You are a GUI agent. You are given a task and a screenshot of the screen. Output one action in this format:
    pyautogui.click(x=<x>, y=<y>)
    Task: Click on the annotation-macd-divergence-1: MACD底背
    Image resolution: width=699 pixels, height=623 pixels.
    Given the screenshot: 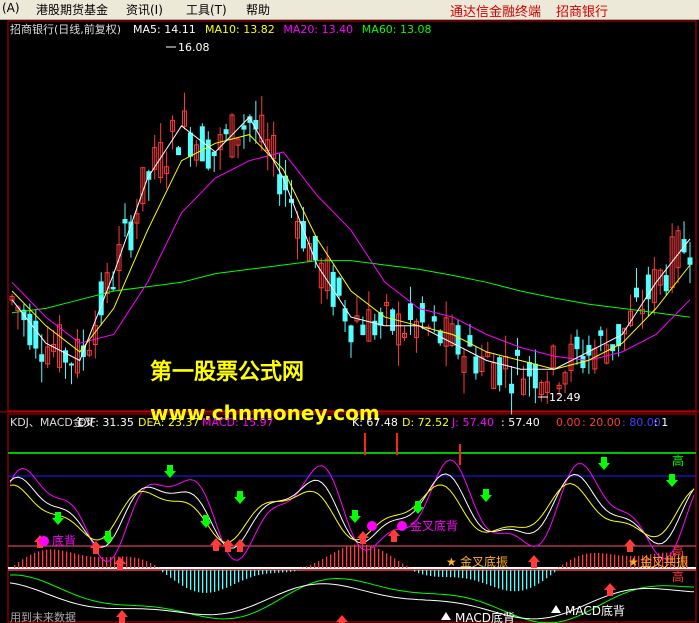 What is the action you would take?
    pyautogui.click(x=485, y=616)
    